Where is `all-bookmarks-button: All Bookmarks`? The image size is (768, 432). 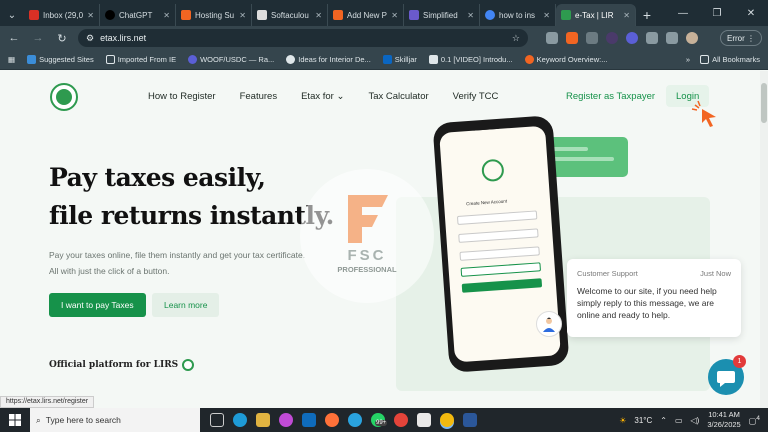 all-bookmarks-button: All Bookmarks is located at coordinates (730, 59).